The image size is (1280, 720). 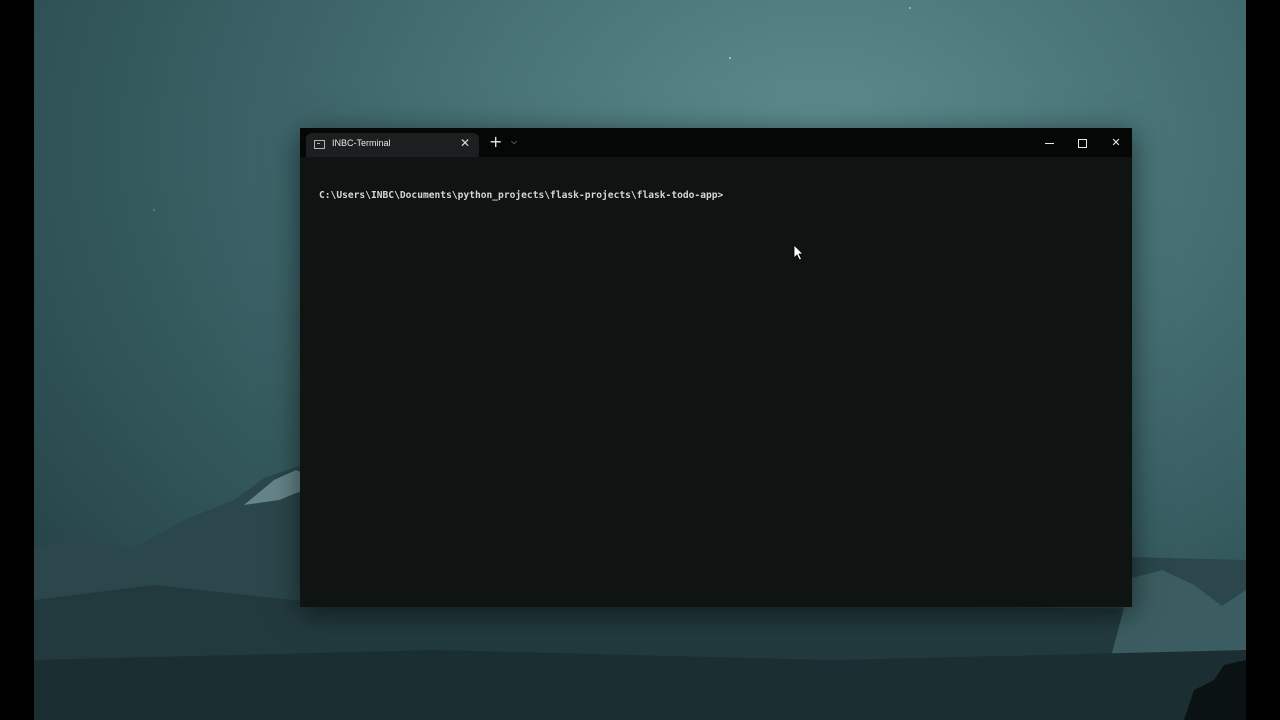 I want to click on mouse-pointer-icon, so click(x=798, y=252).